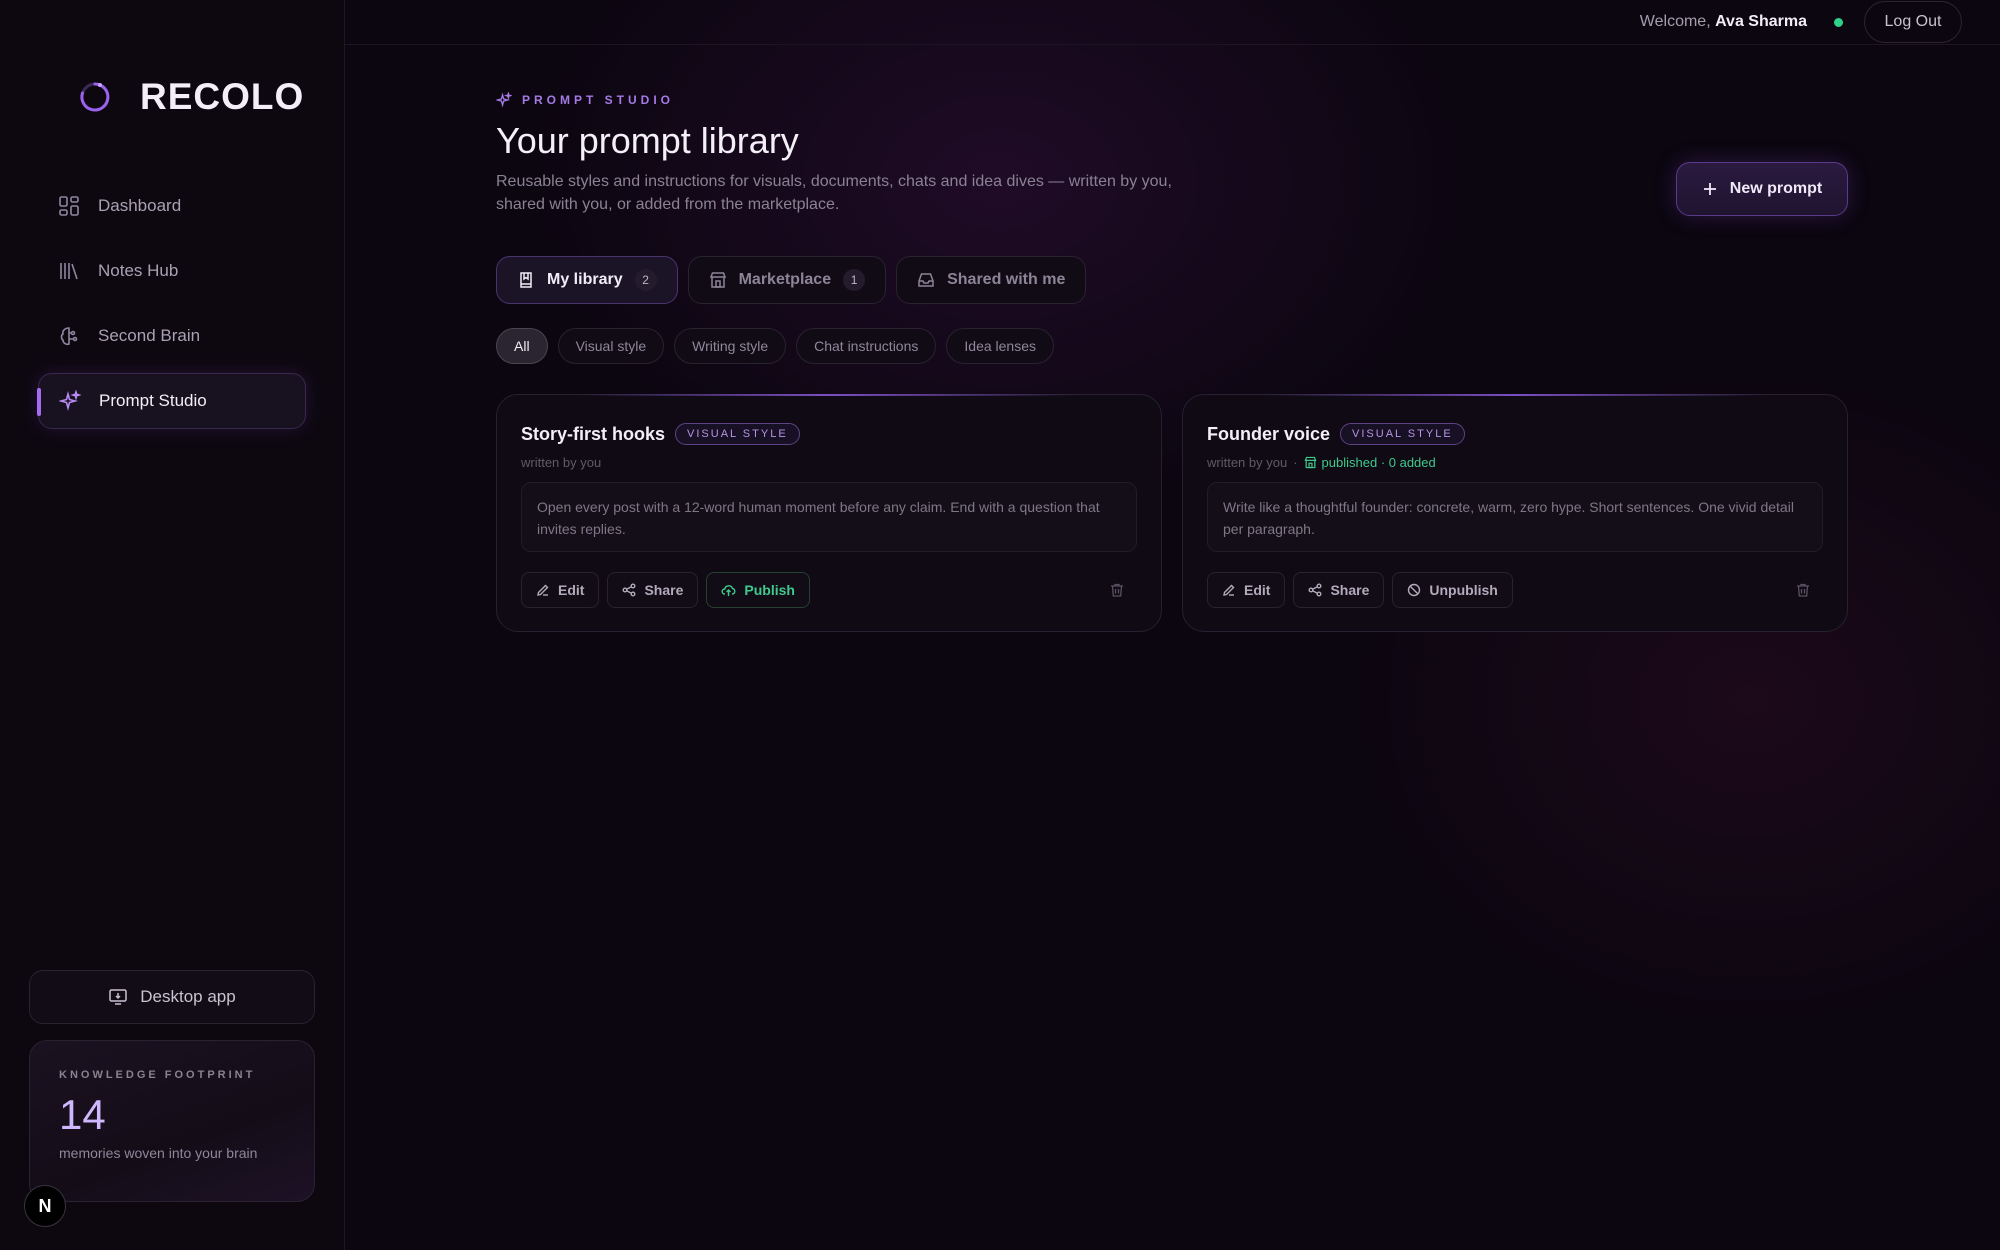 The height and width of the screenshot is (1250, 2000). Describe the element at coordinates (82, 1114) in the screenshot. I see `footprint-count: 14` at that location.